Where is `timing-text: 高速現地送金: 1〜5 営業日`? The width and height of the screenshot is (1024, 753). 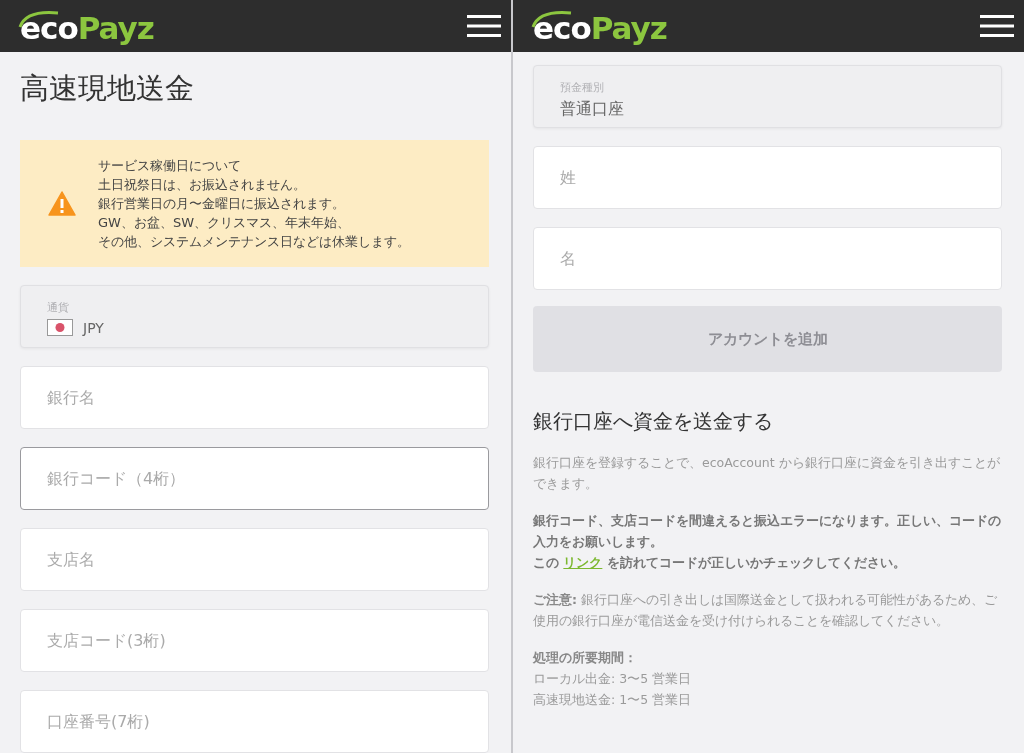 timing-text: 高速現地送金: 1〜5 営業日 is located at coordinates (613, 700).